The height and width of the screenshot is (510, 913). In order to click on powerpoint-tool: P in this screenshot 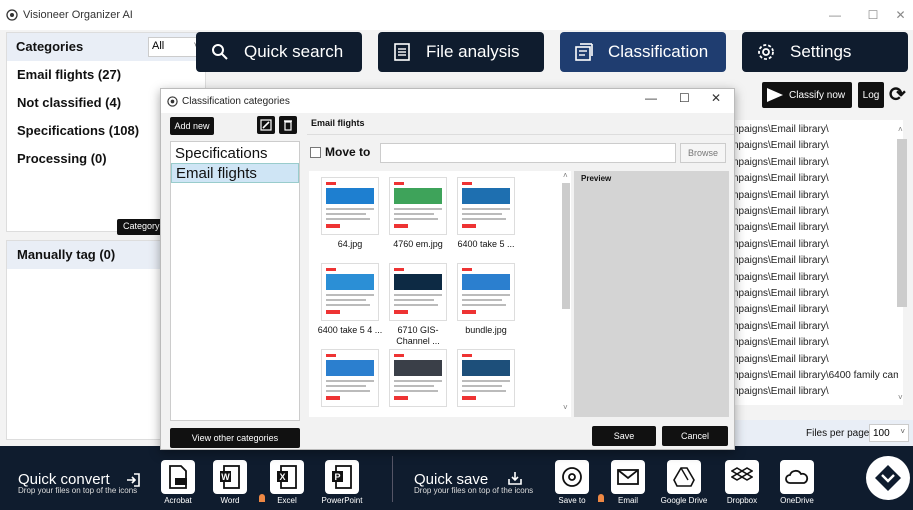, I will do `click(342, 477)`.